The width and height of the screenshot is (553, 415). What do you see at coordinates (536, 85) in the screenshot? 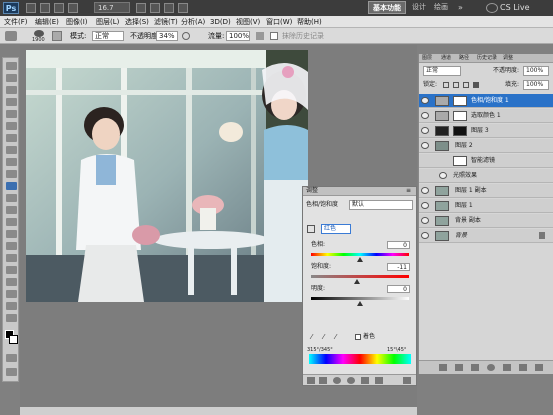
I see `fill-field: 100%` at bounding box center [536, 85].